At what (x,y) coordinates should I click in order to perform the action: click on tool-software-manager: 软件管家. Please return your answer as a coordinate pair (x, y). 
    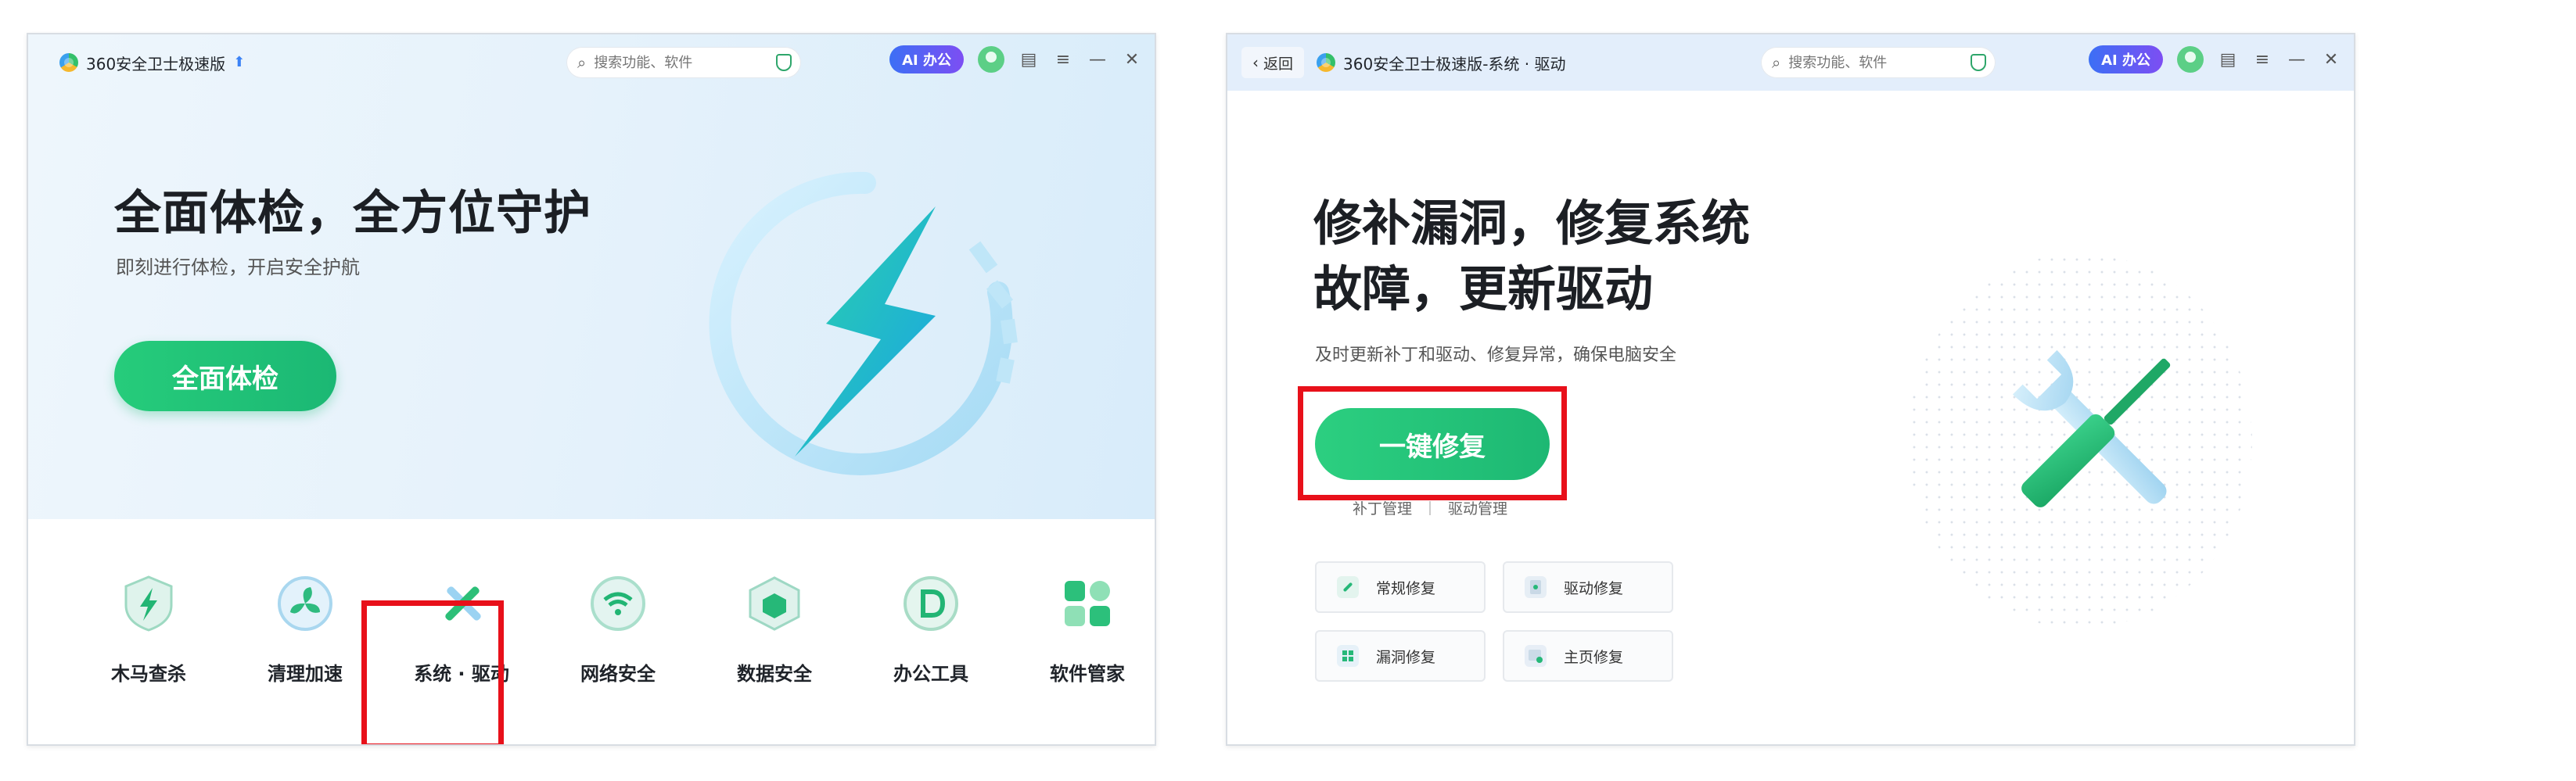
    Looking at the image, I should click on (1086, 629).